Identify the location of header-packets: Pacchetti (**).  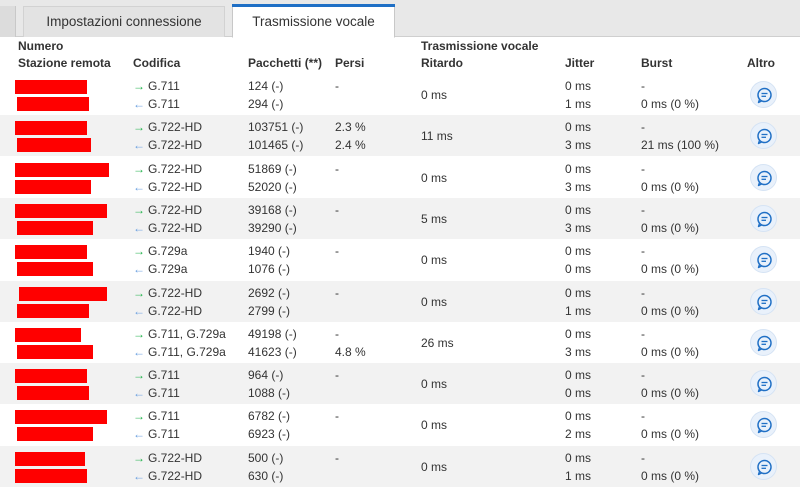
(285, 63).